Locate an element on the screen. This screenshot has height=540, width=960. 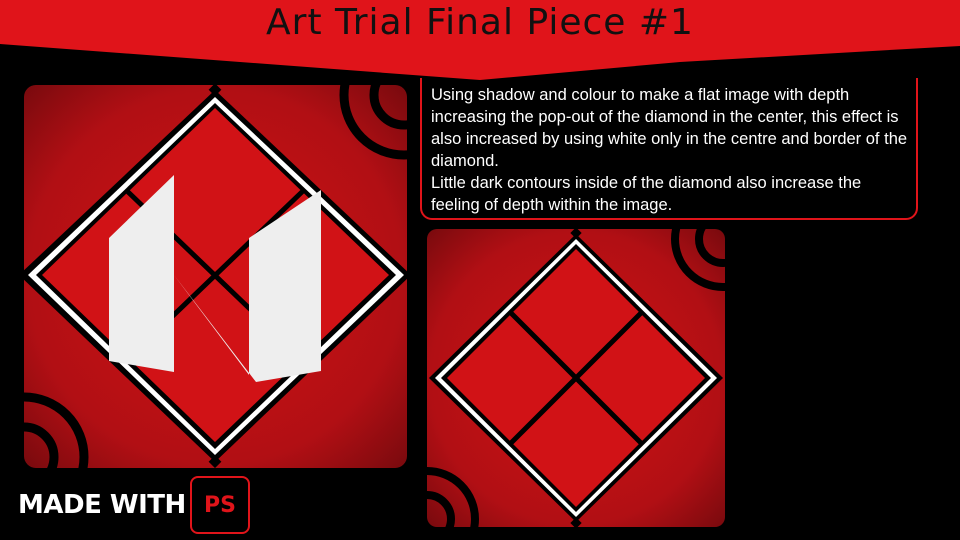
ps-badge-text: PS is located at coordinates (220, 505).